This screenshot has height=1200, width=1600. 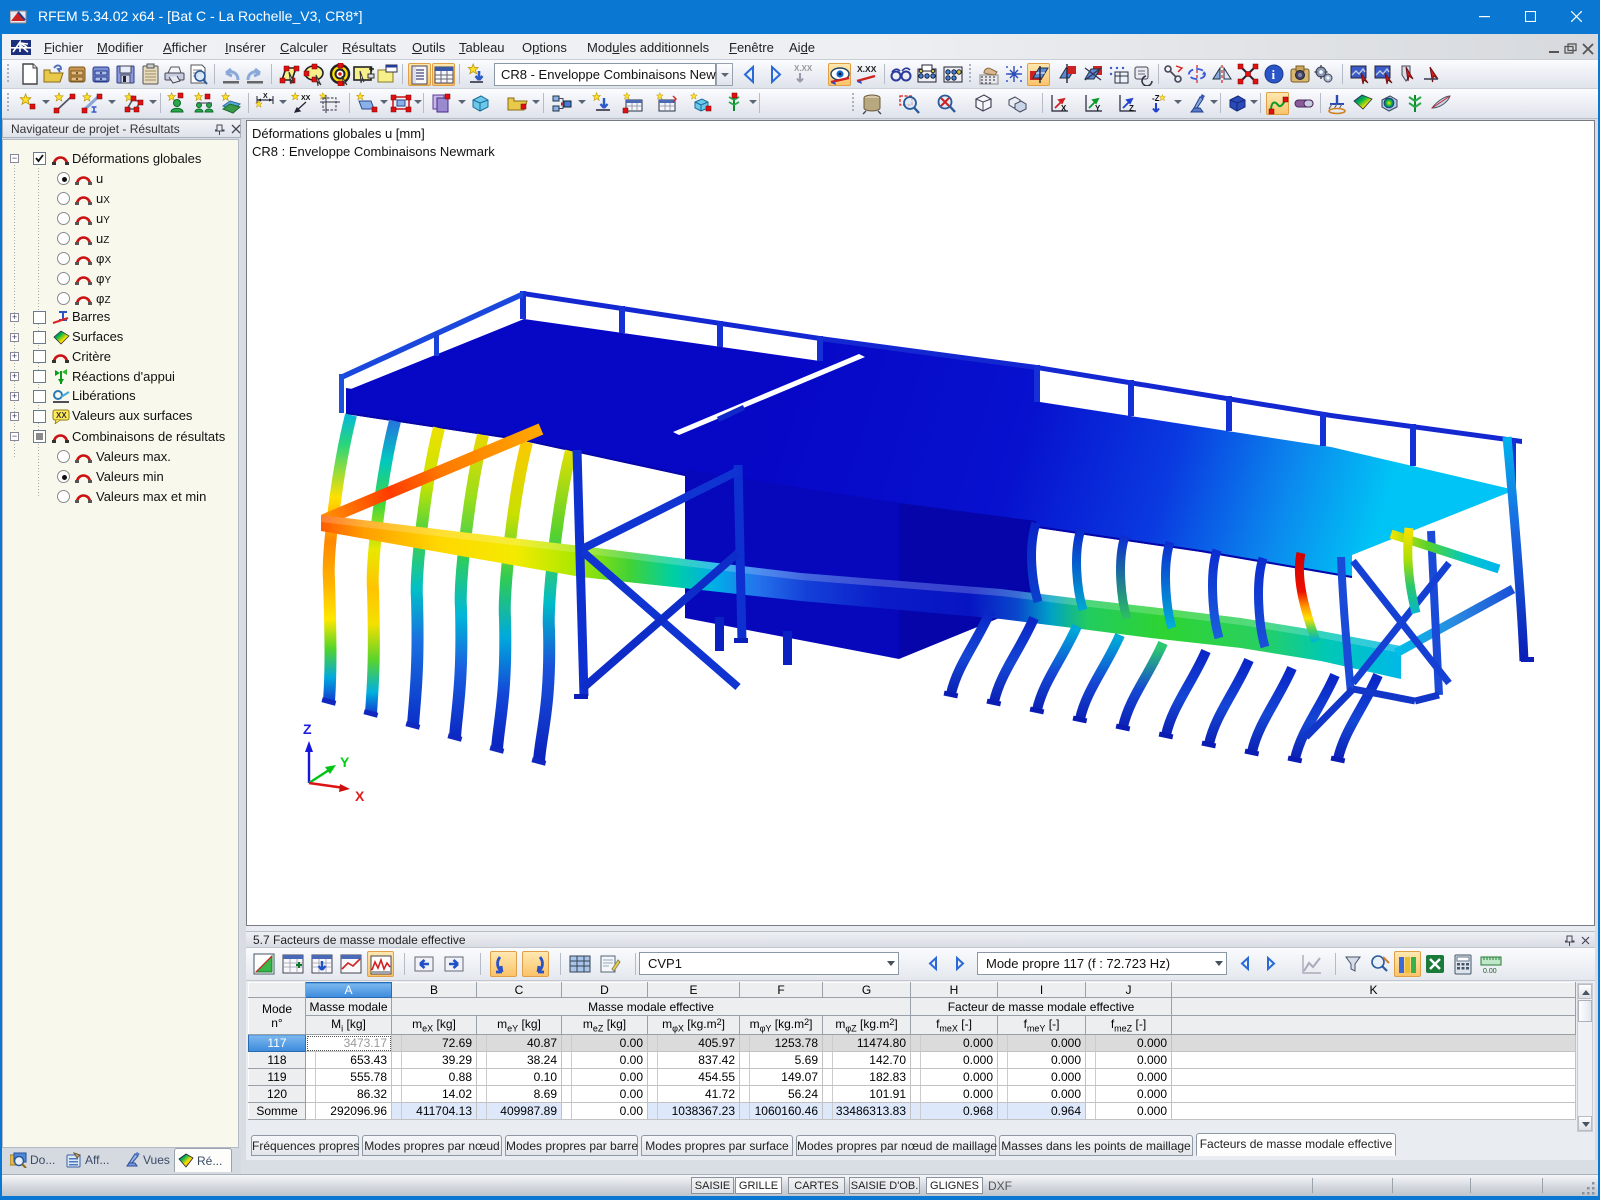 I want to click on svg-text: 0.00, so click(x=1490, y=971).